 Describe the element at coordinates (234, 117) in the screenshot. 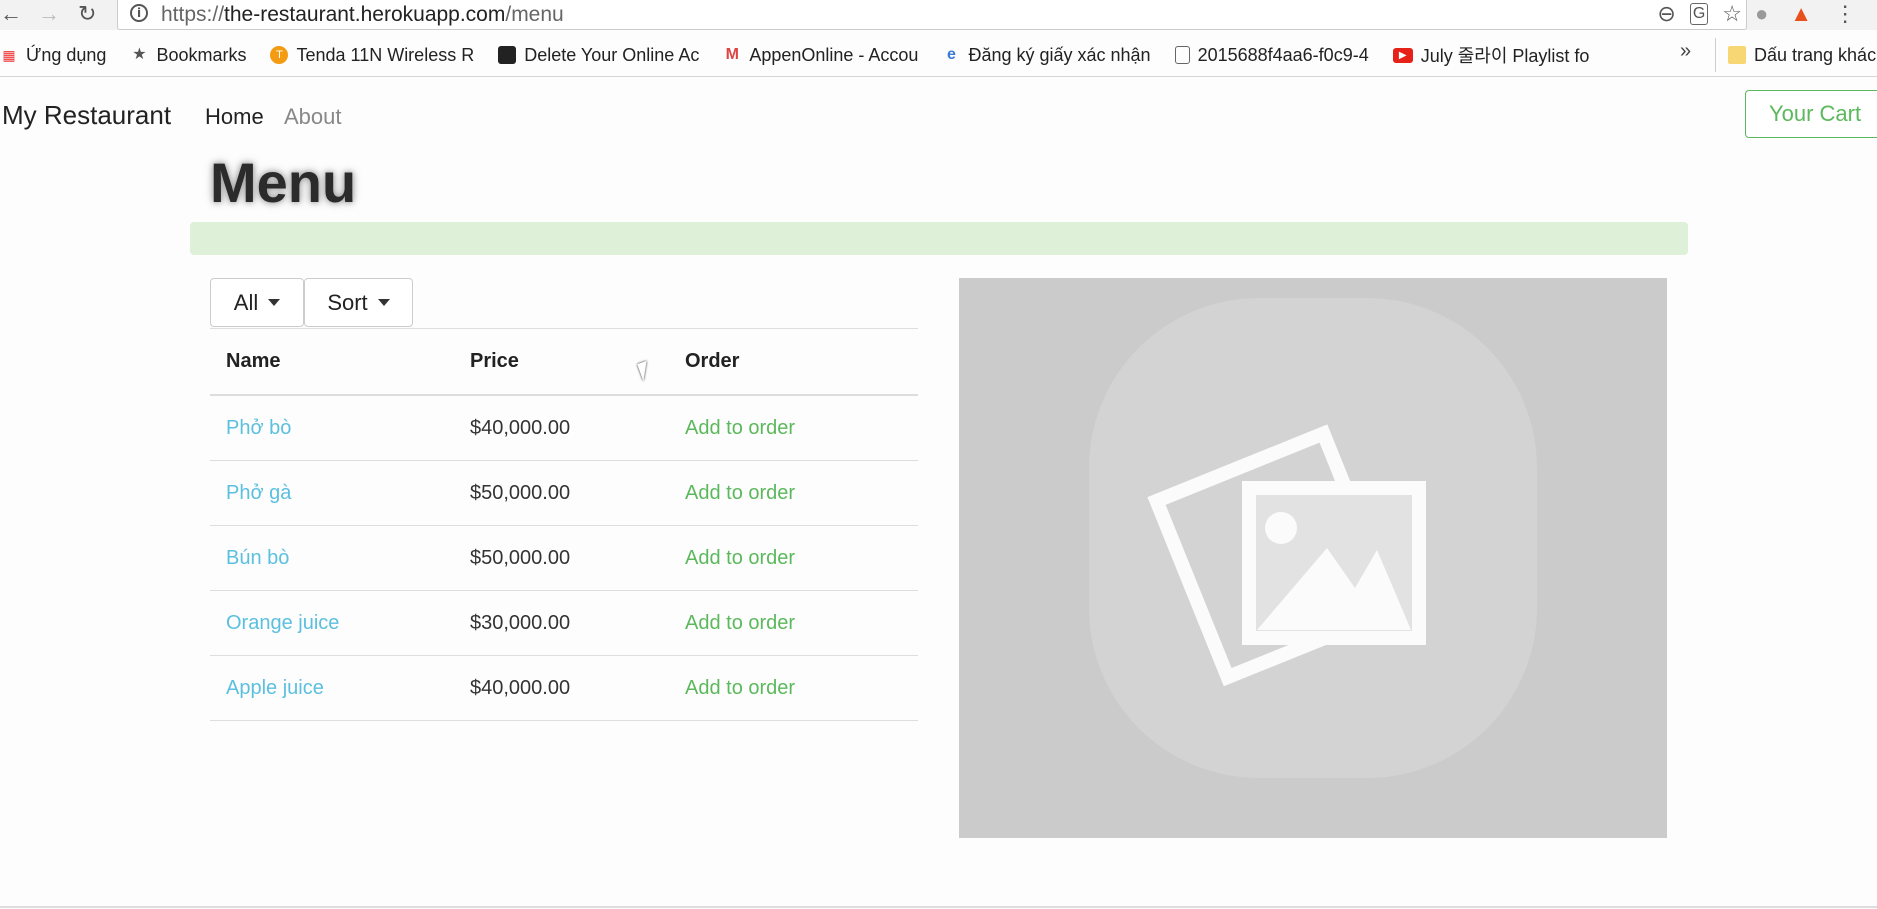

I see `nav-home-link: Home` at that location.